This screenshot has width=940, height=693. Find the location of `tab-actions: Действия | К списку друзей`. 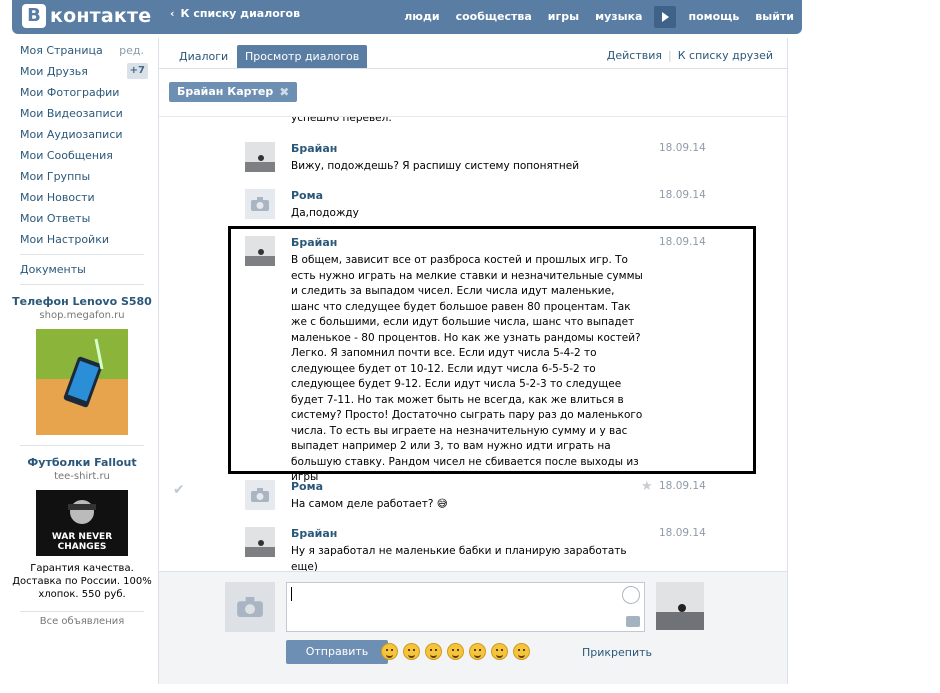

tab-actions: Действия | К списку друзей is located at coordinates (689, 55).